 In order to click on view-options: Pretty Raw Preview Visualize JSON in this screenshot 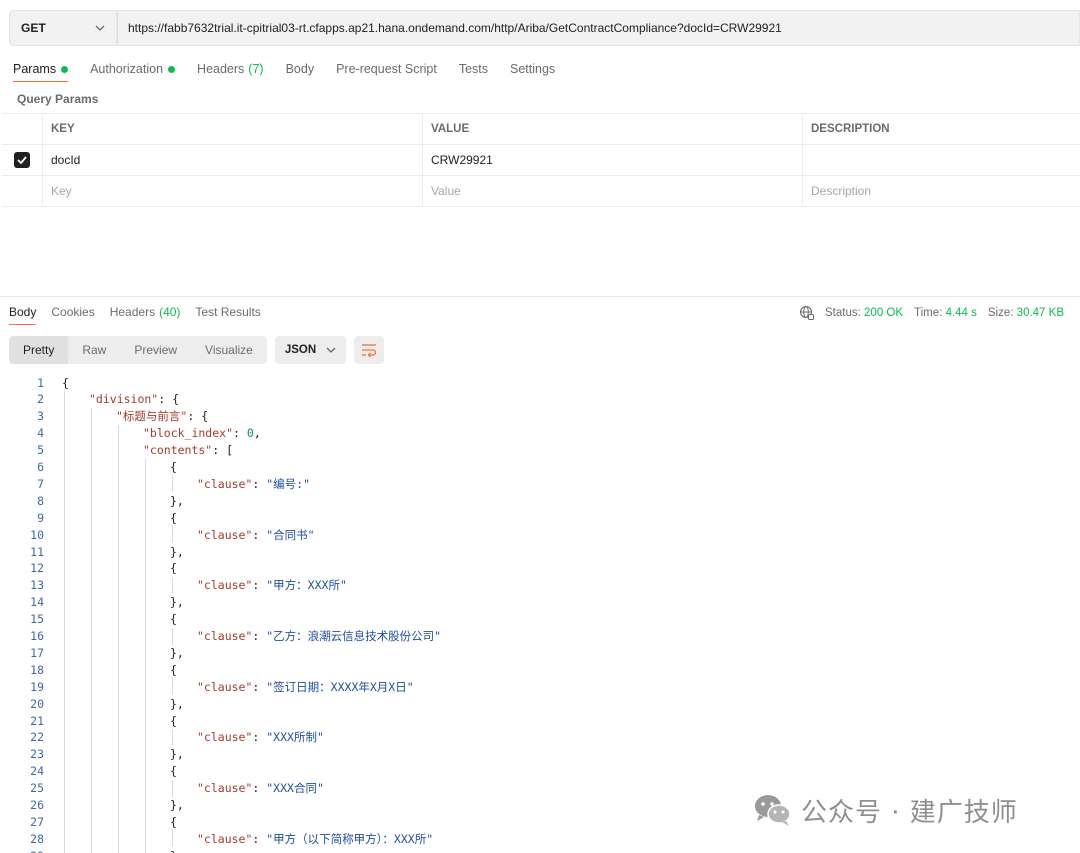, I will do `click(196, 350)`.